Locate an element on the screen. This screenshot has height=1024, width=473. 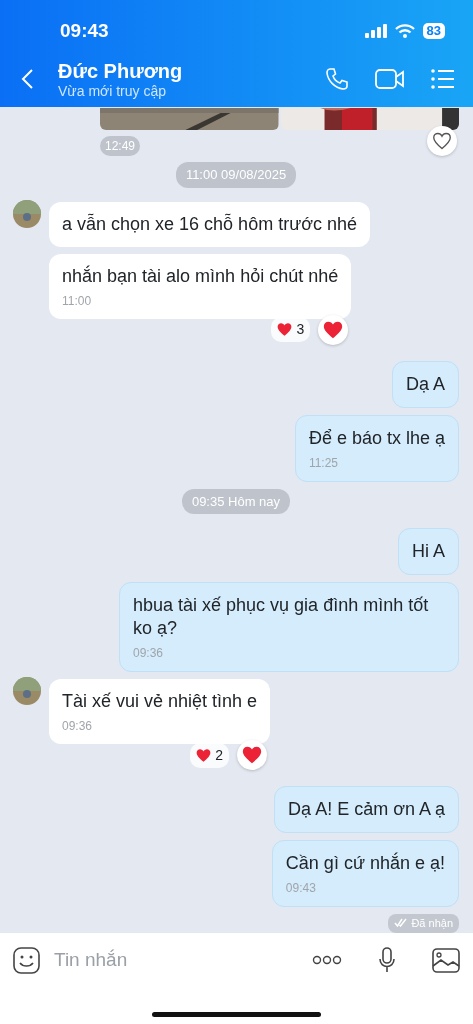
reaction-count: 3 is located at coordinates (291, 329).